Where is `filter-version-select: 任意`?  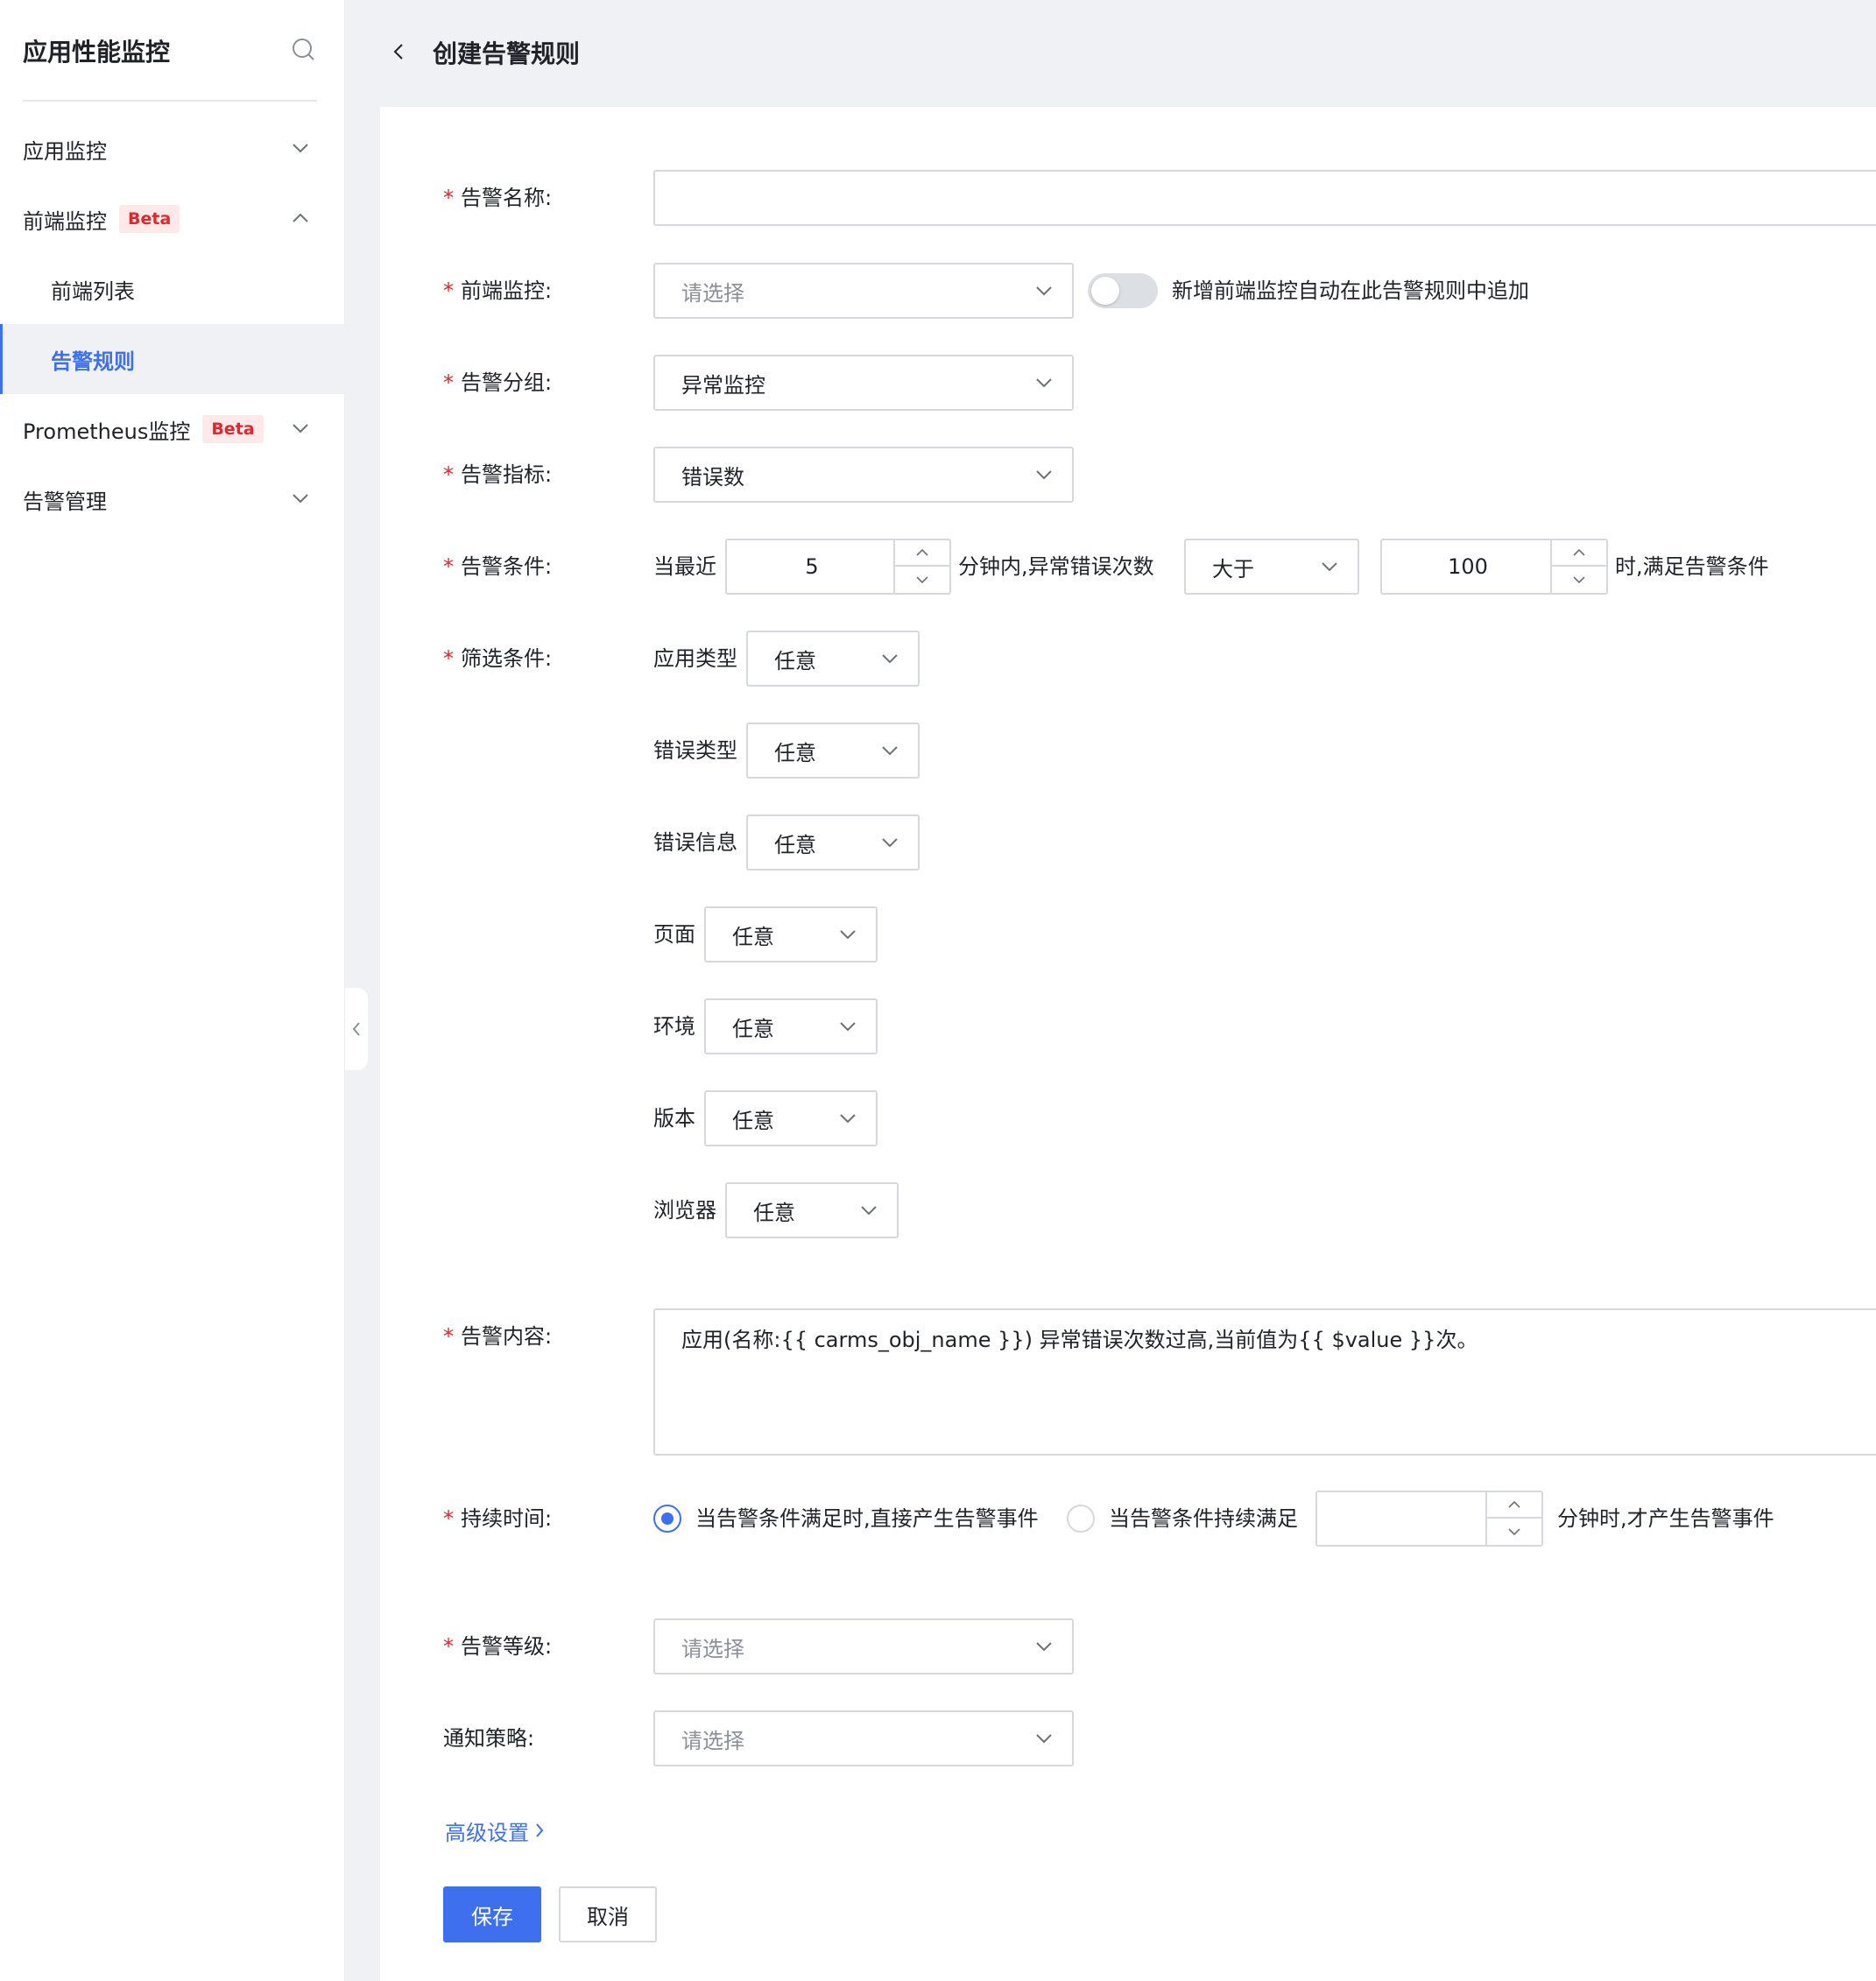
filter-version-select: 任意 is located at coordinates (791, 1118).